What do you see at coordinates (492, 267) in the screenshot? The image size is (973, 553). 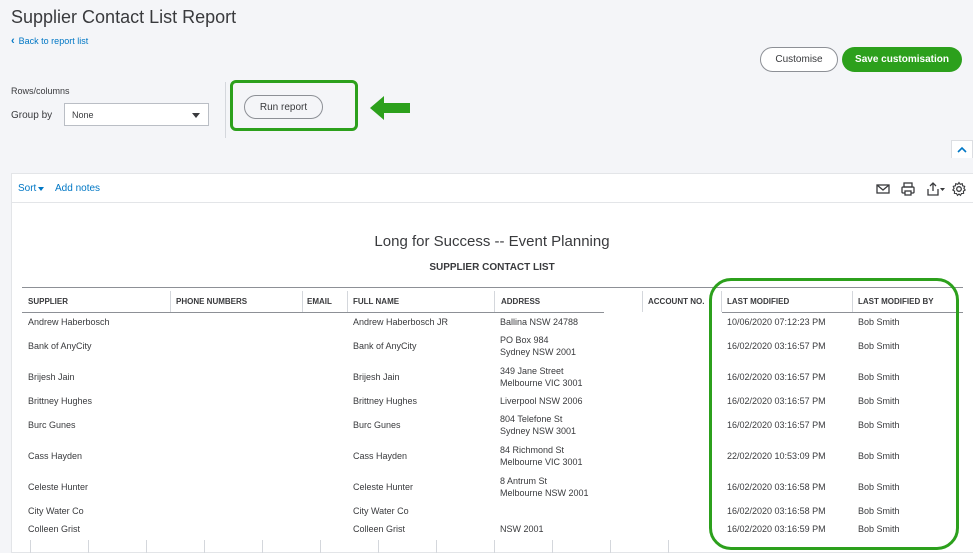 I see `report-heading: SUPPLIER CONTACT LIST` at bounding box center [492, 267].